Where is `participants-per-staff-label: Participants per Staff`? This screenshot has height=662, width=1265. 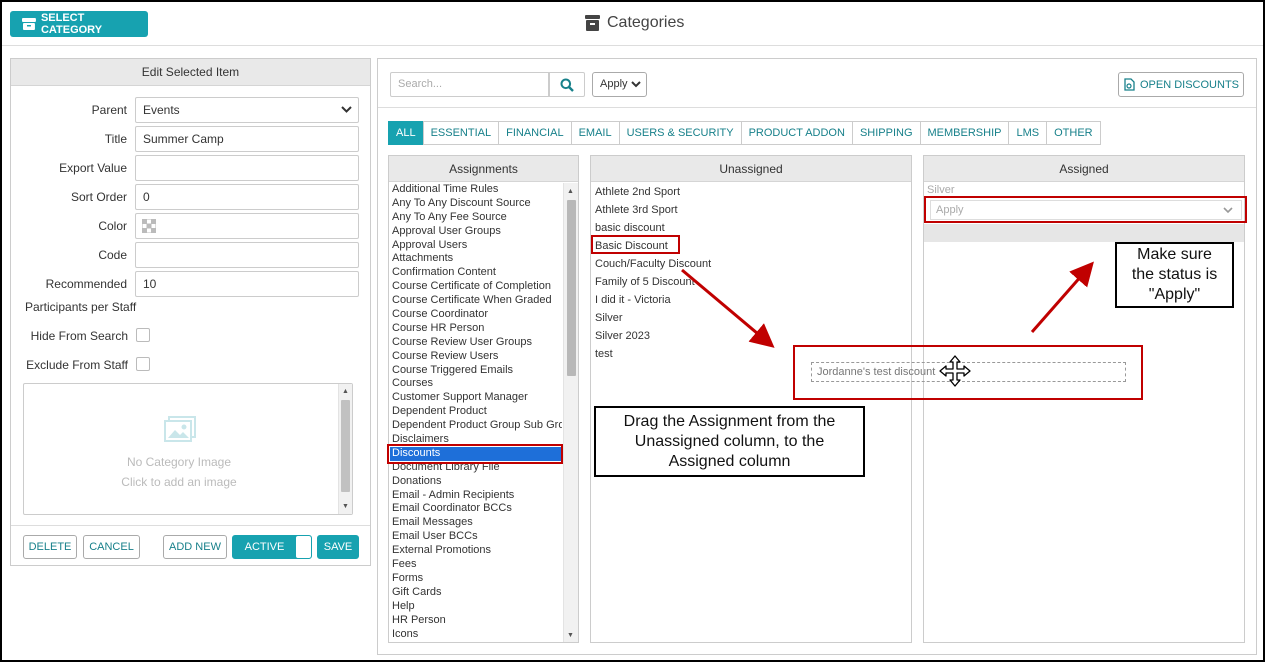 participants-per-staff-label: Participants per Staff is located at coordinates (81, 307).